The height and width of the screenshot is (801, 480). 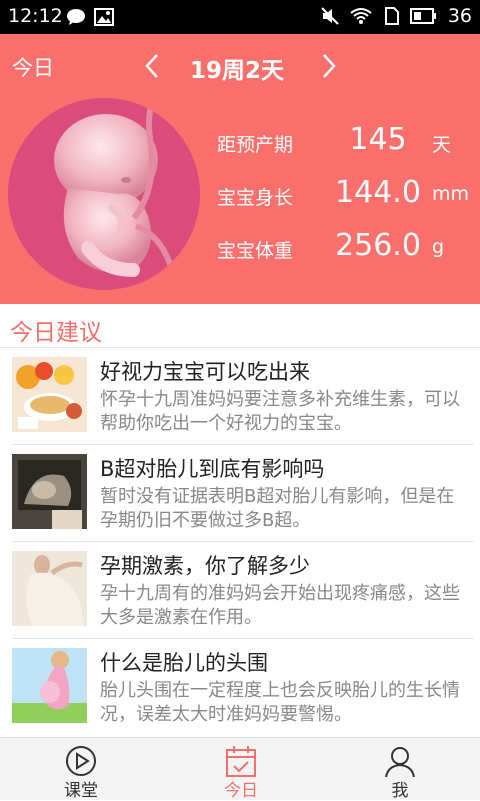 I want to click on tab-label: 今日, so click(x=241, y=791).